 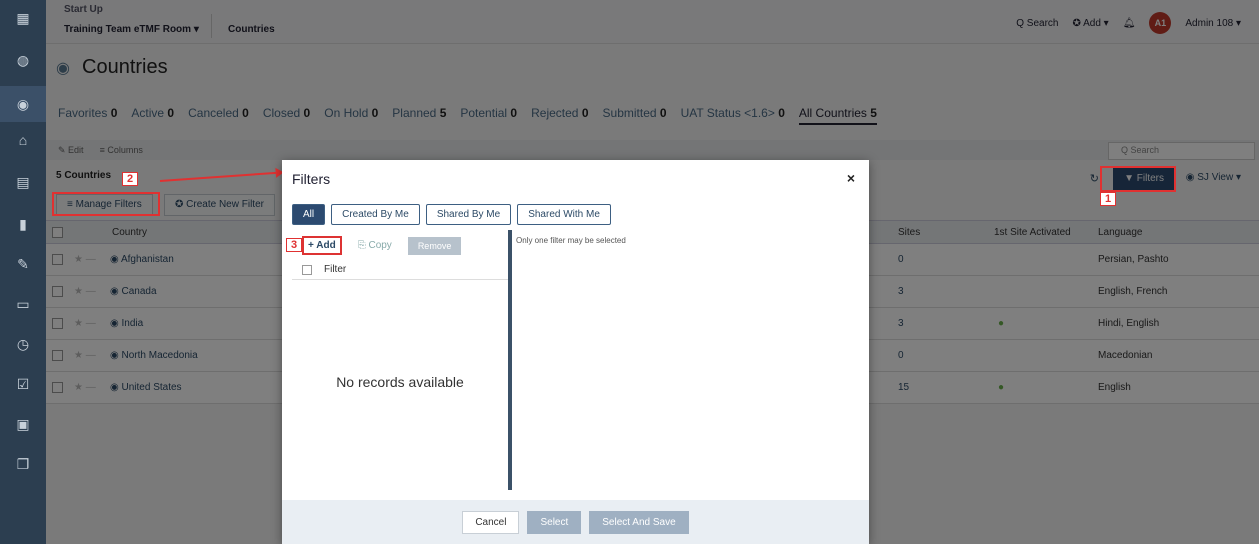 I want to click on tab-all: All, so click(x=309, y=214).